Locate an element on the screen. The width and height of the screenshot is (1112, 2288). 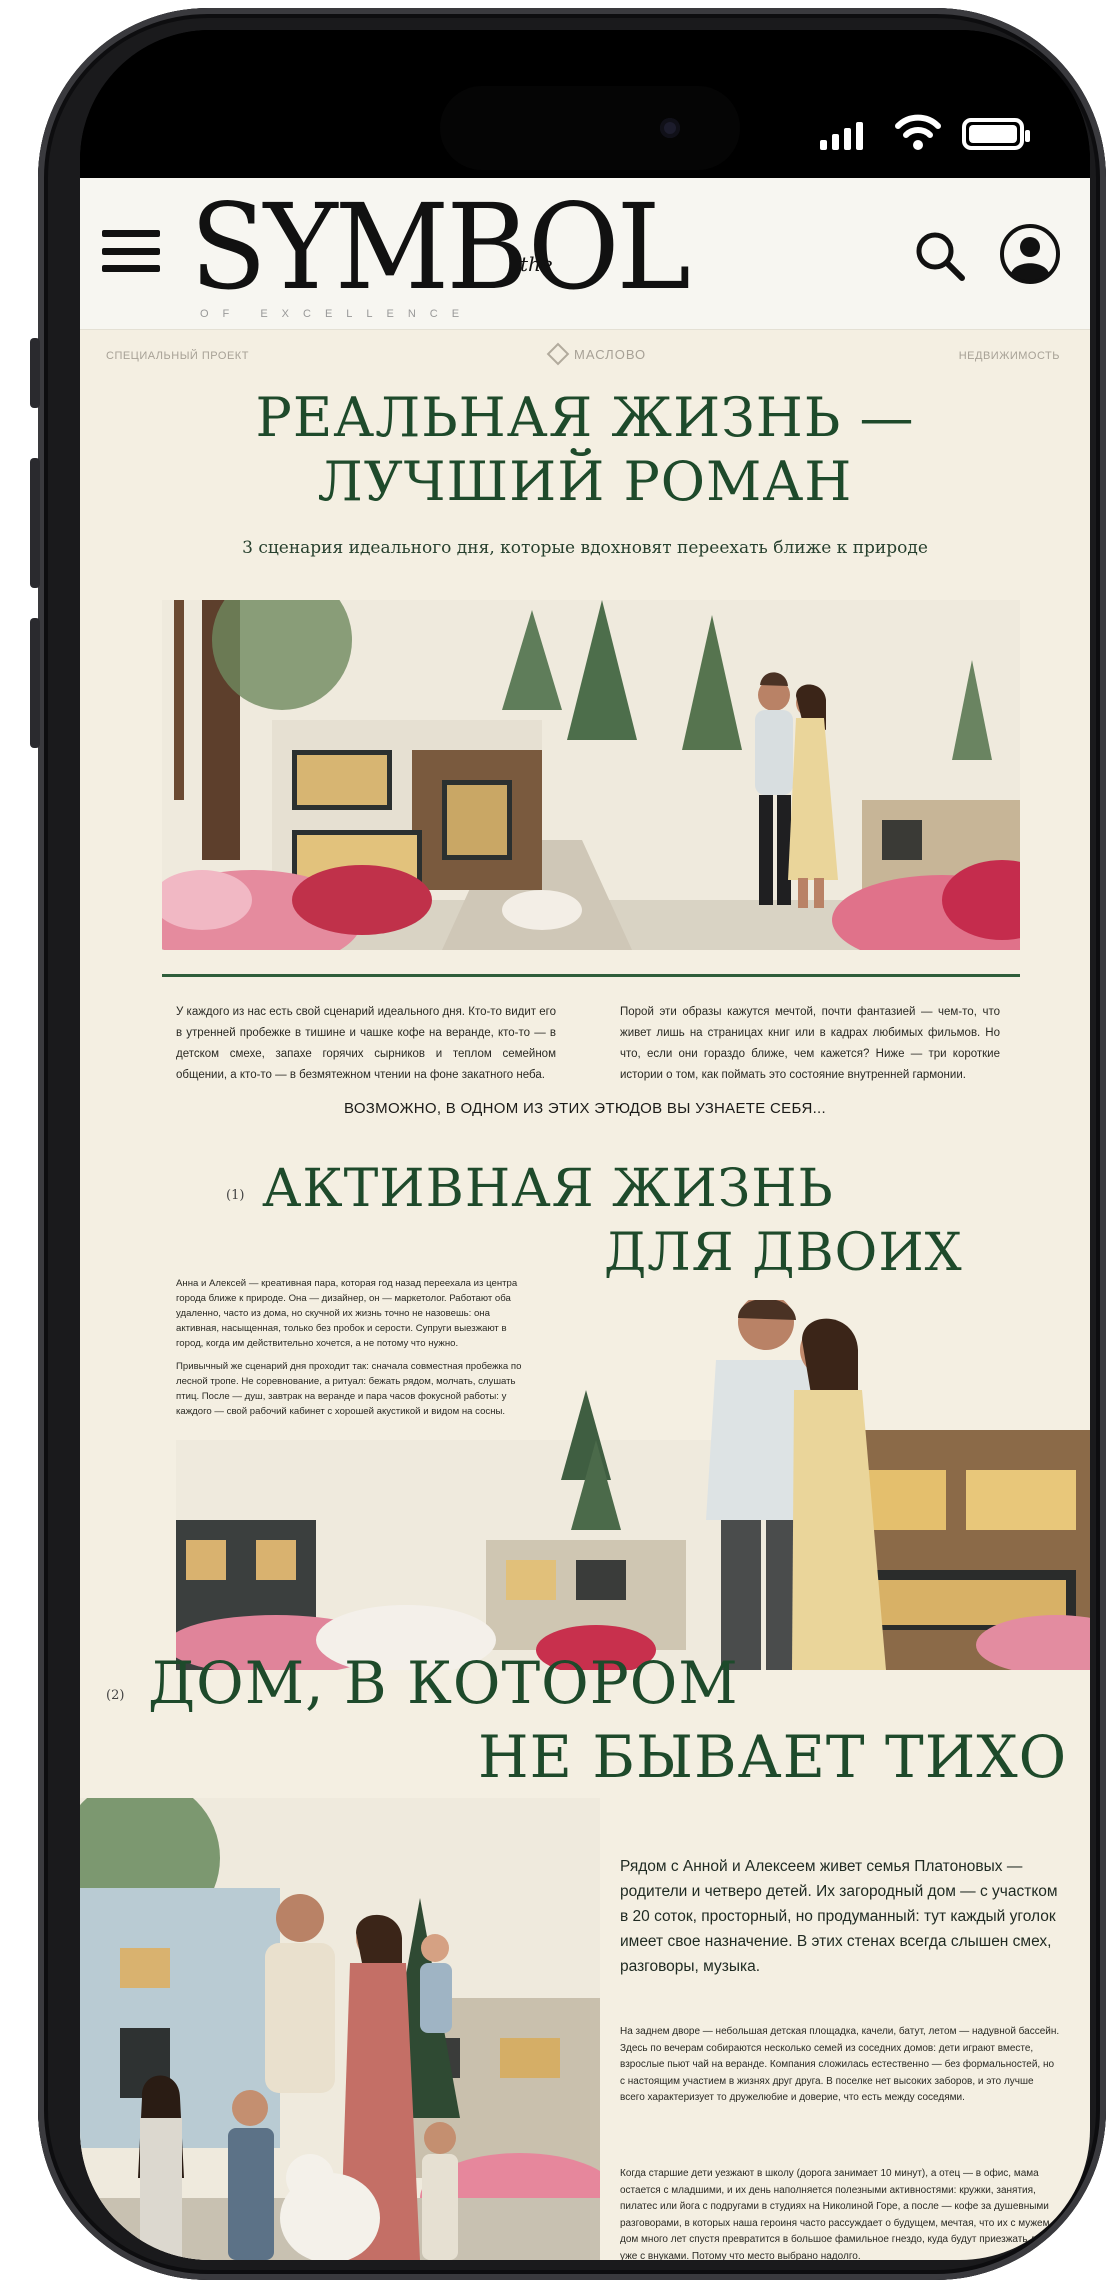
title-line-2: ЛУЧШИЙ РОМАН is located at coordinates (585, 481).